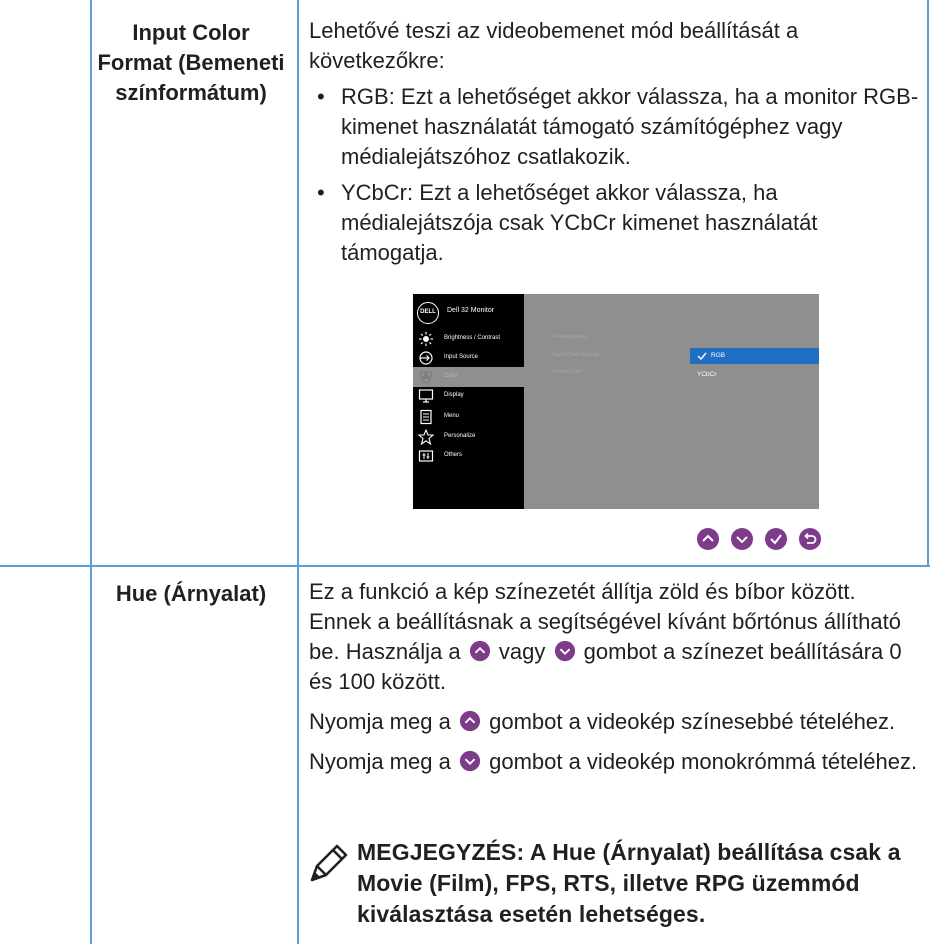 The width and height of the screenshot is (930, 944). Describe the element at coordinates (461, 357) in the screenshot. I see `osd-menu-label: Input Source` at that location.